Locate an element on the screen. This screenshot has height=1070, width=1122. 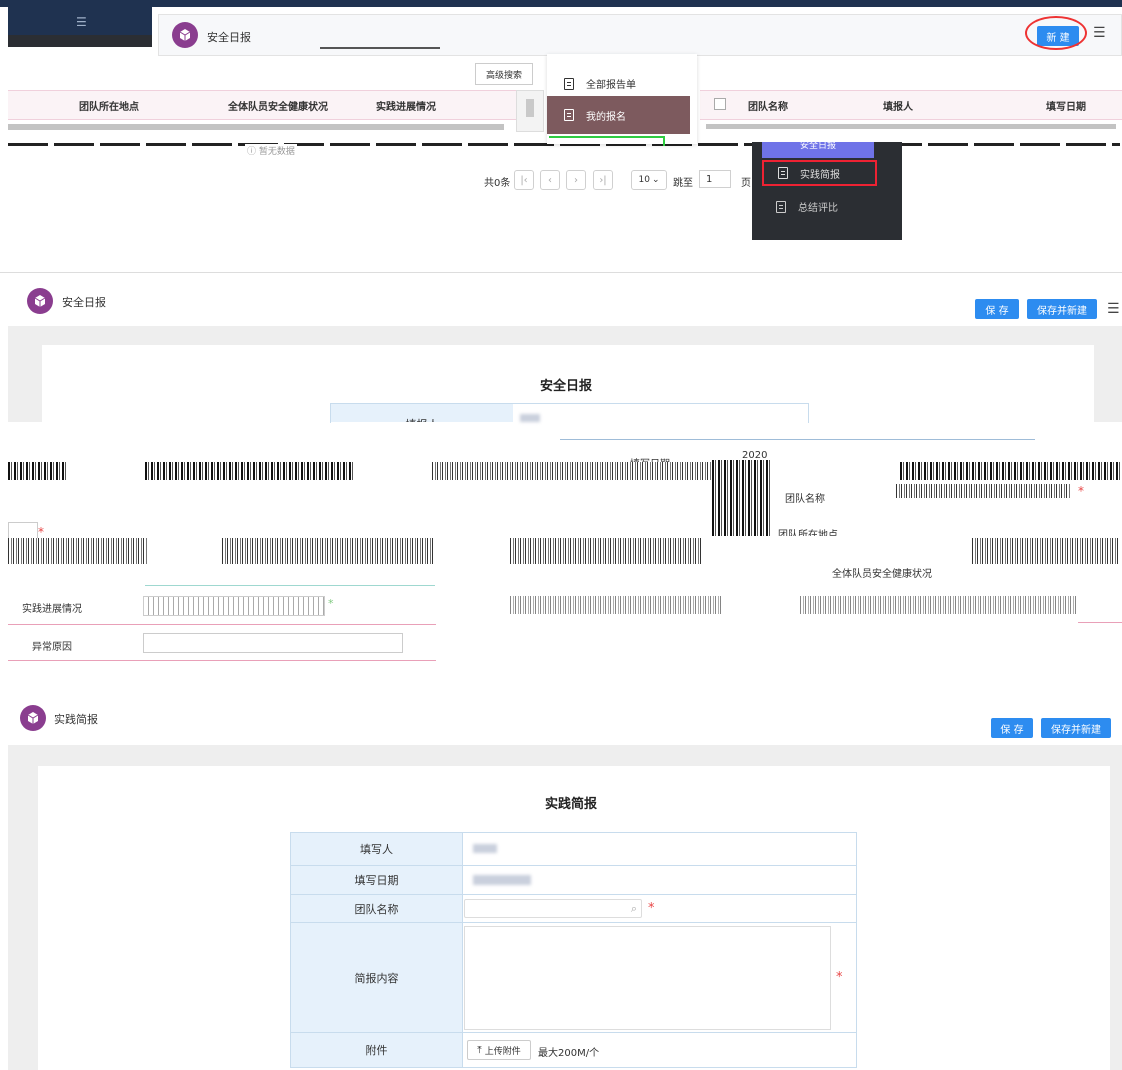
daily-save-button: 保 存 is located at coordinates (997, 309).